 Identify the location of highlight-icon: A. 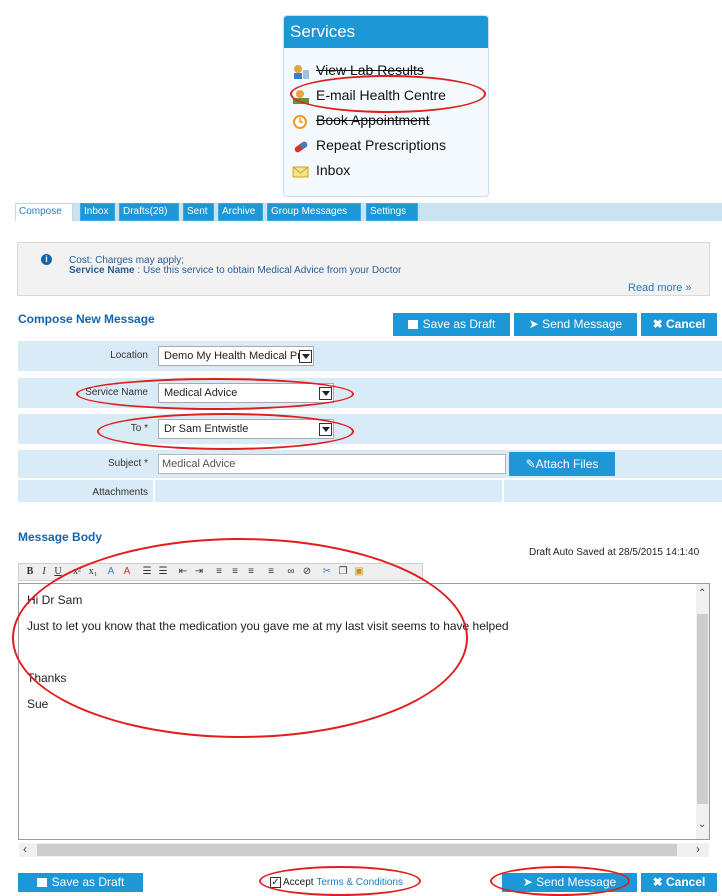
(127, 572).